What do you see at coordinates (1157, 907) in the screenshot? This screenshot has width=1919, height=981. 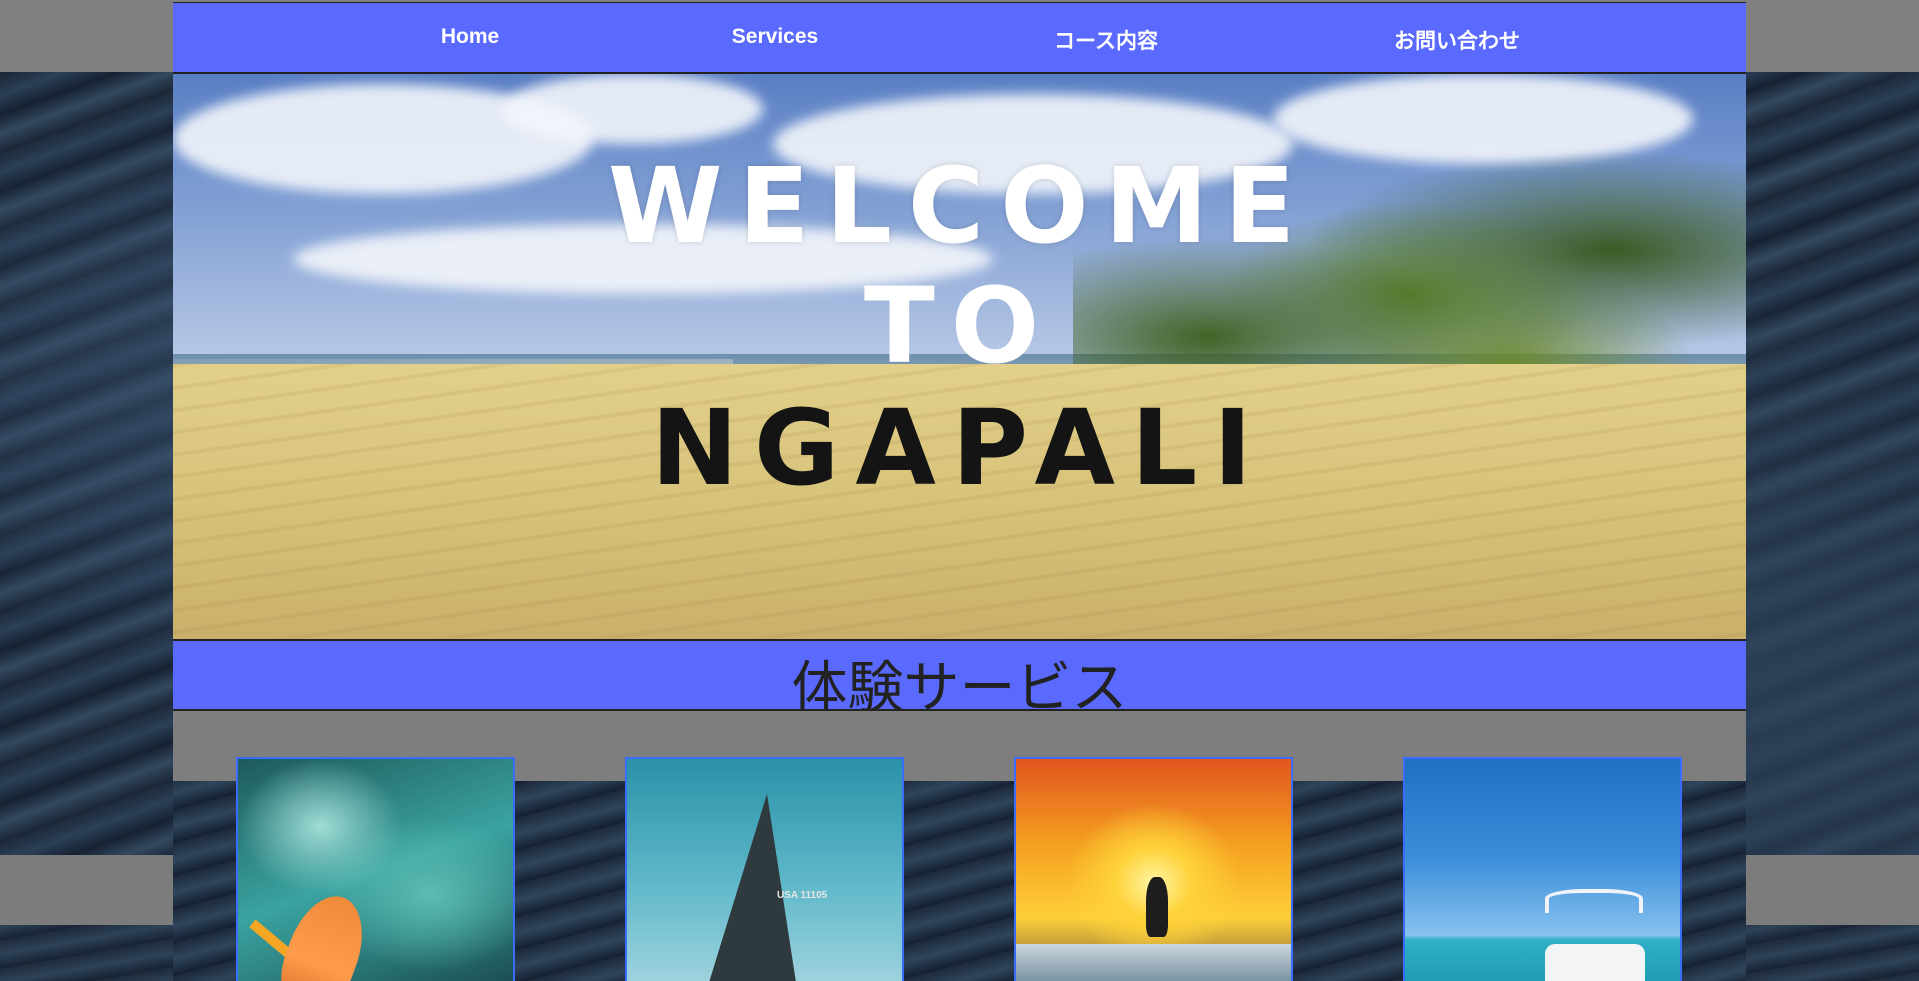 I see `surfer-image` at bounding box center [1157, 907].